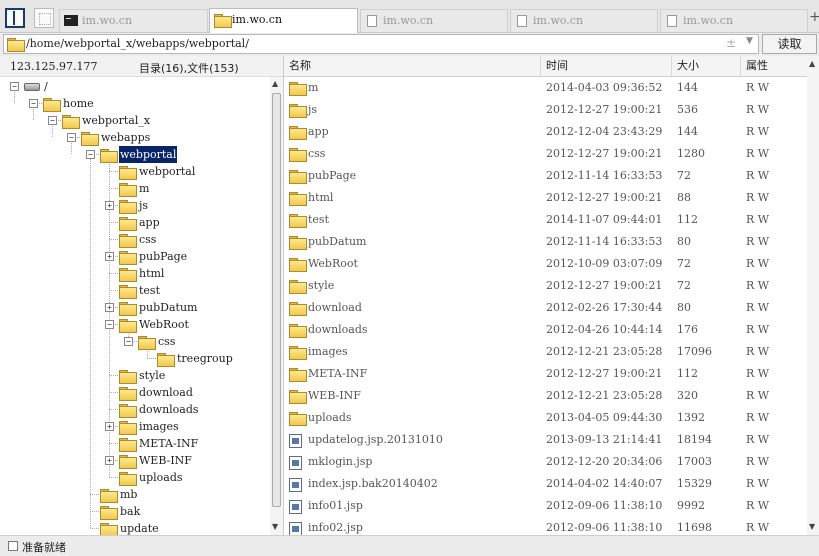  What do you see at coordinates (168, 307) in the screenshot?
I see `tree-item-label: pubDatum` at bounding box center [168, 307].